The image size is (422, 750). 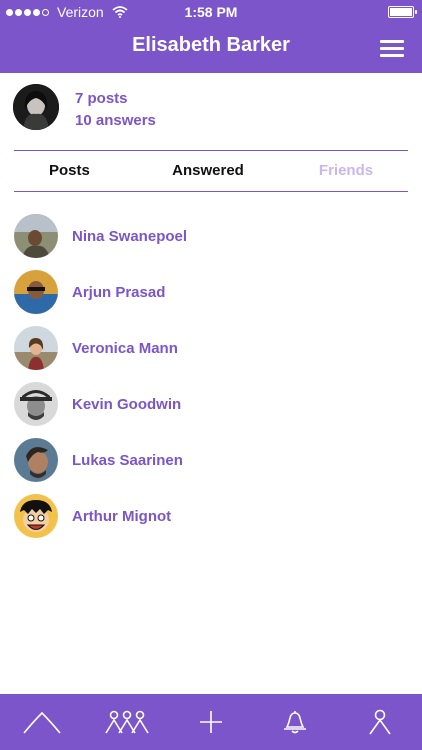 I want to click on nav-profile-button, so click(x=380, y=722).